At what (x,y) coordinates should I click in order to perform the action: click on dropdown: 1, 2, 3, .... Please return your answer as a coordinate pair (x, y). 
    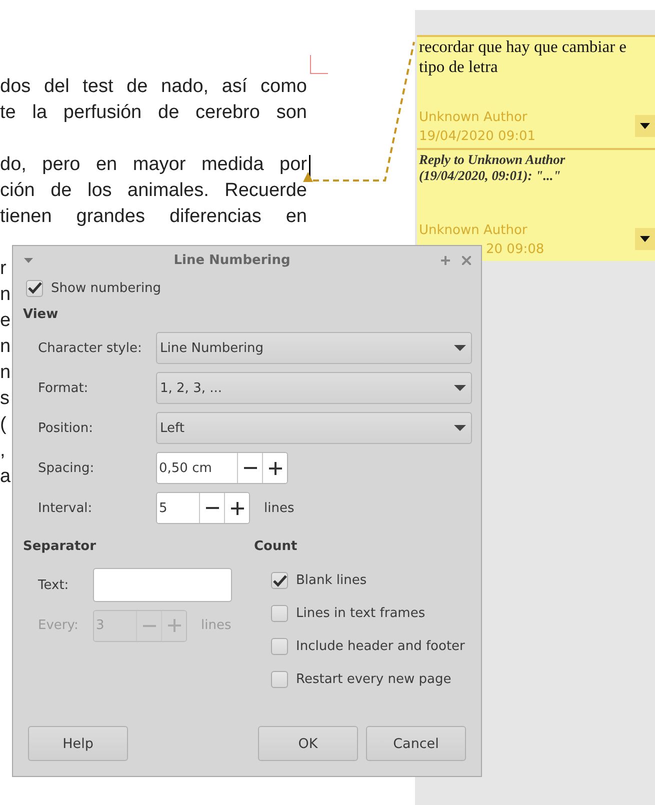
    Looking at the image, I should click on (314, 388).